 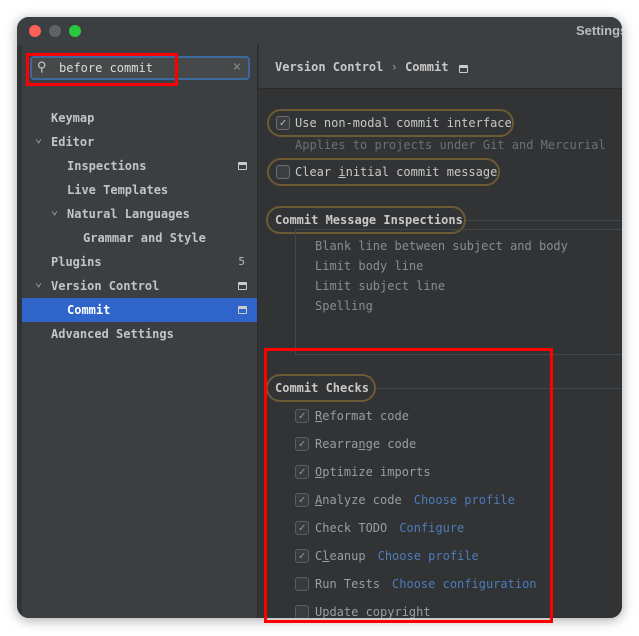 What do you see at coordinates (241, 261) in the screenshot?
I see `updates-badge: 5` at bounding box center [241, 261].